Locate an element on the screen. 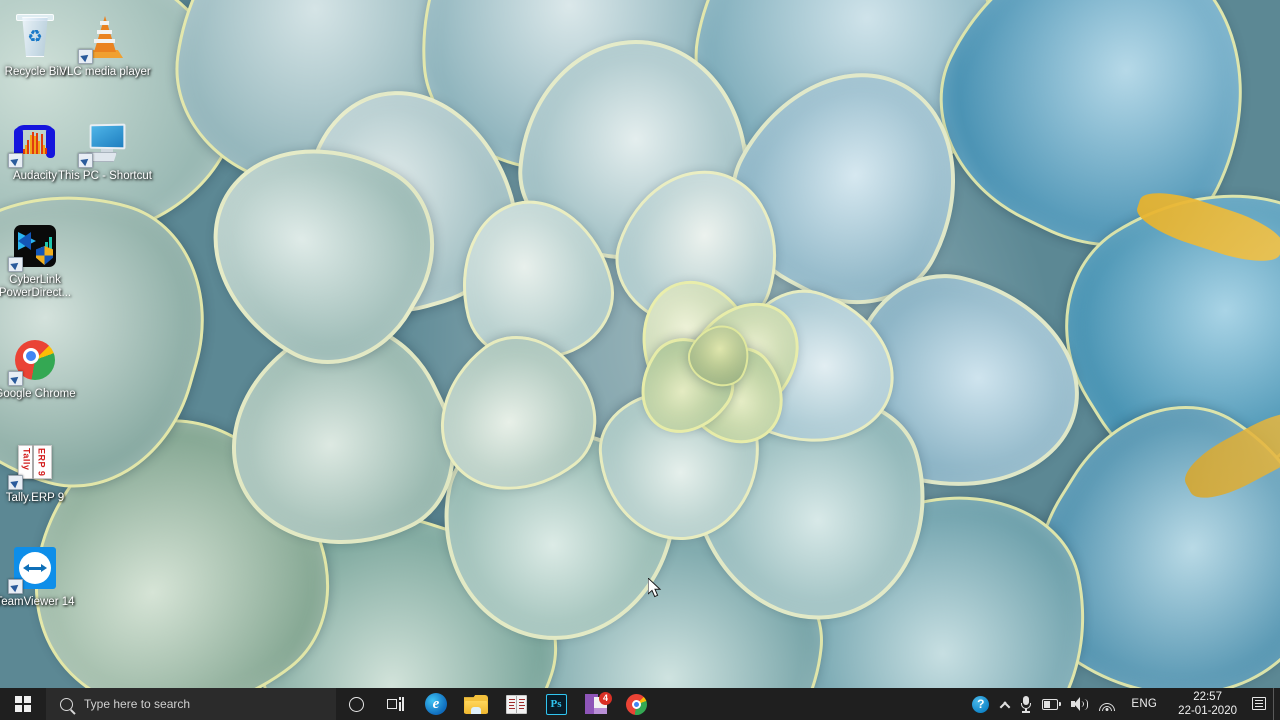 This screenshot has height=720, width=1280. edge-icon: e is located at coordinates (436, 704).